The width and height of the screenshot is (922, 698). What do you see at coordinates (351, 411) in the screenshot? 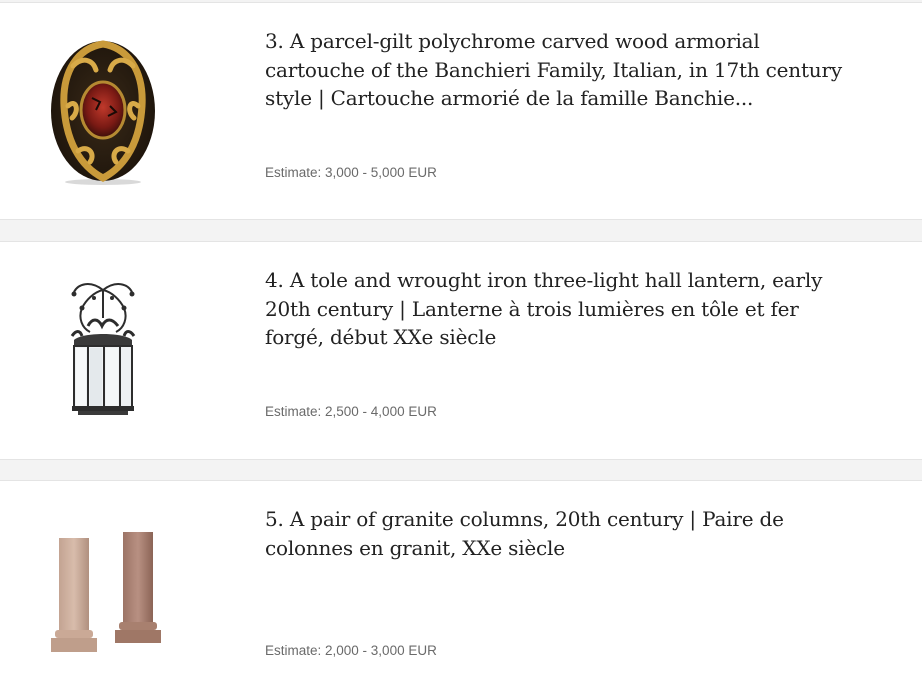
I see `lot-estimate: Estimate: 2,500 - 4,000 EUR` at bounding box center [351, 411].